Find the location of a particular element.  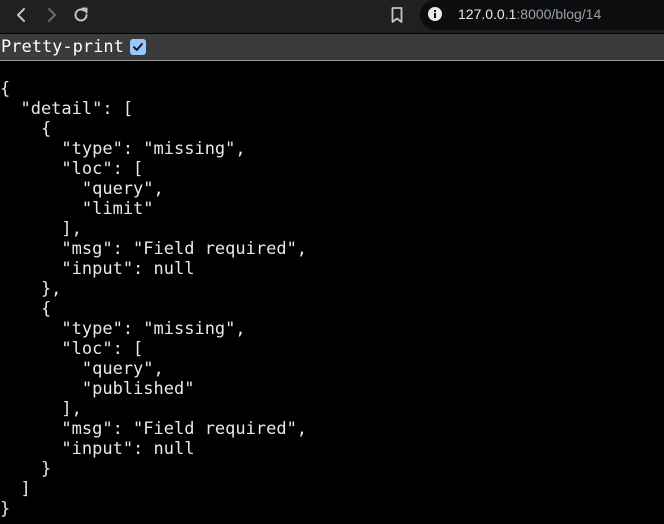

url-text: 127.0.0.1:8000/blog/14 is located at coordinates (529, 14).